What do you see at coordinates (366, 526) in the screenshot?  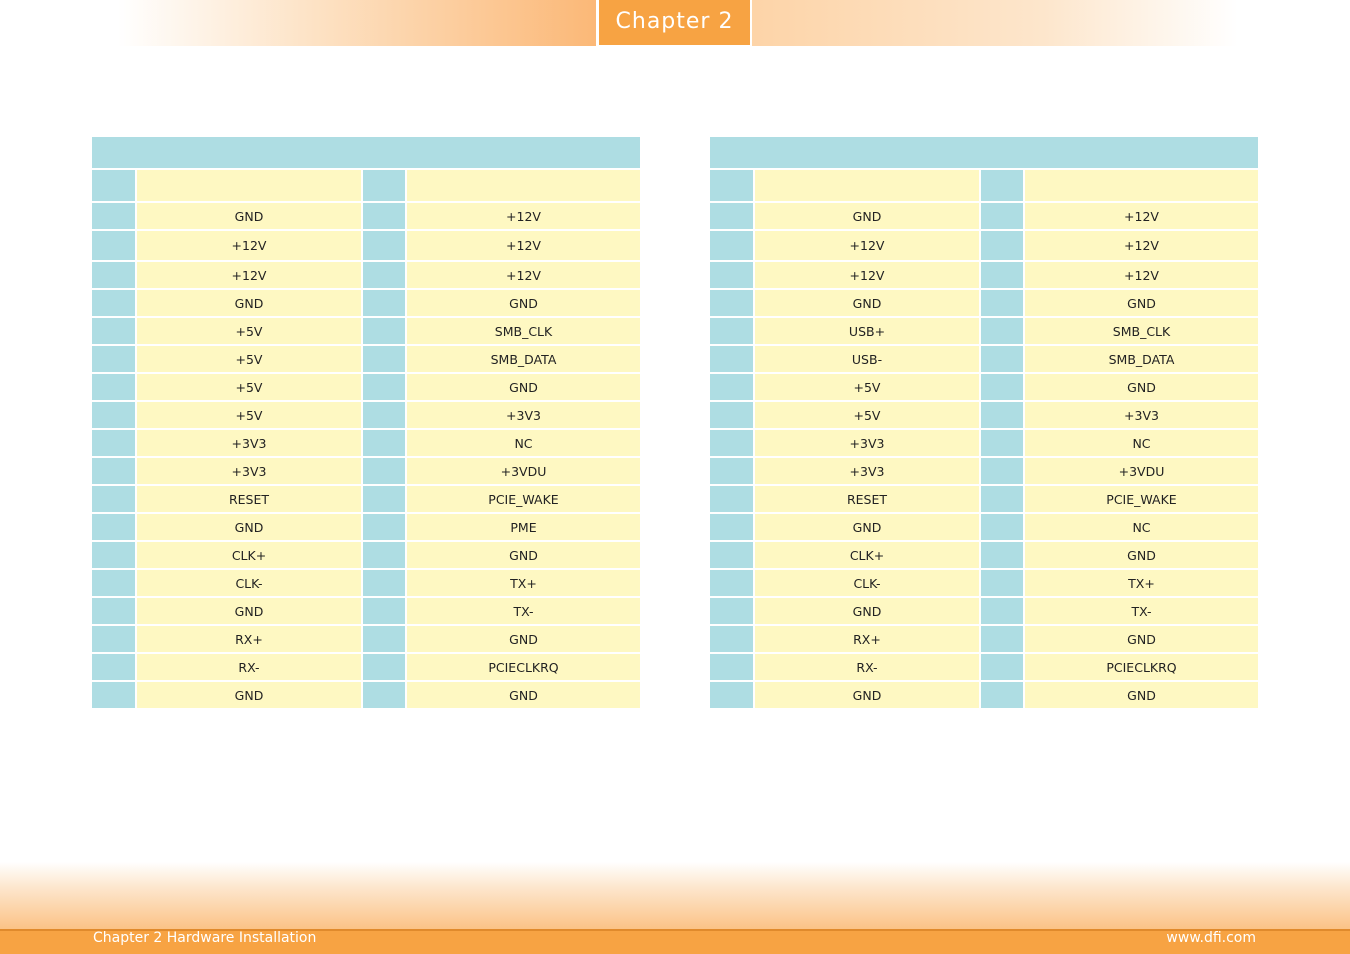 I see `table-row: GND PME` at bounding box center [366, 526].